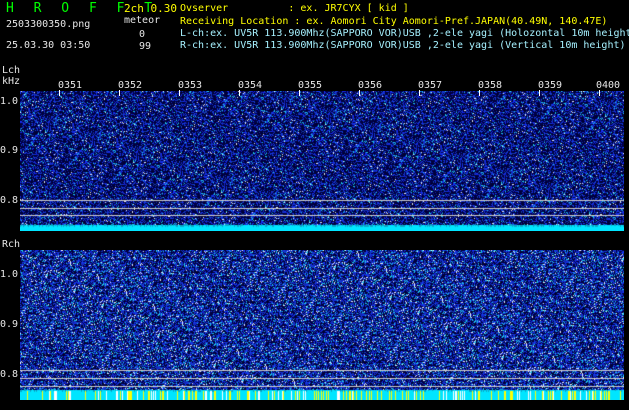  I want to click on time-tick-0352: 0352, so click(130, 85).